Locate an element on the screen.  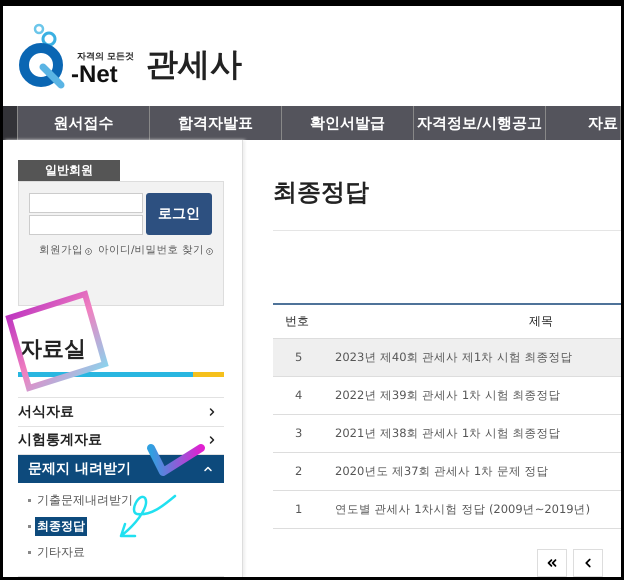
table-row: 3 2021년 제38회 관세사 1차 시험 최종정답 is located at coordinates (447, 433).